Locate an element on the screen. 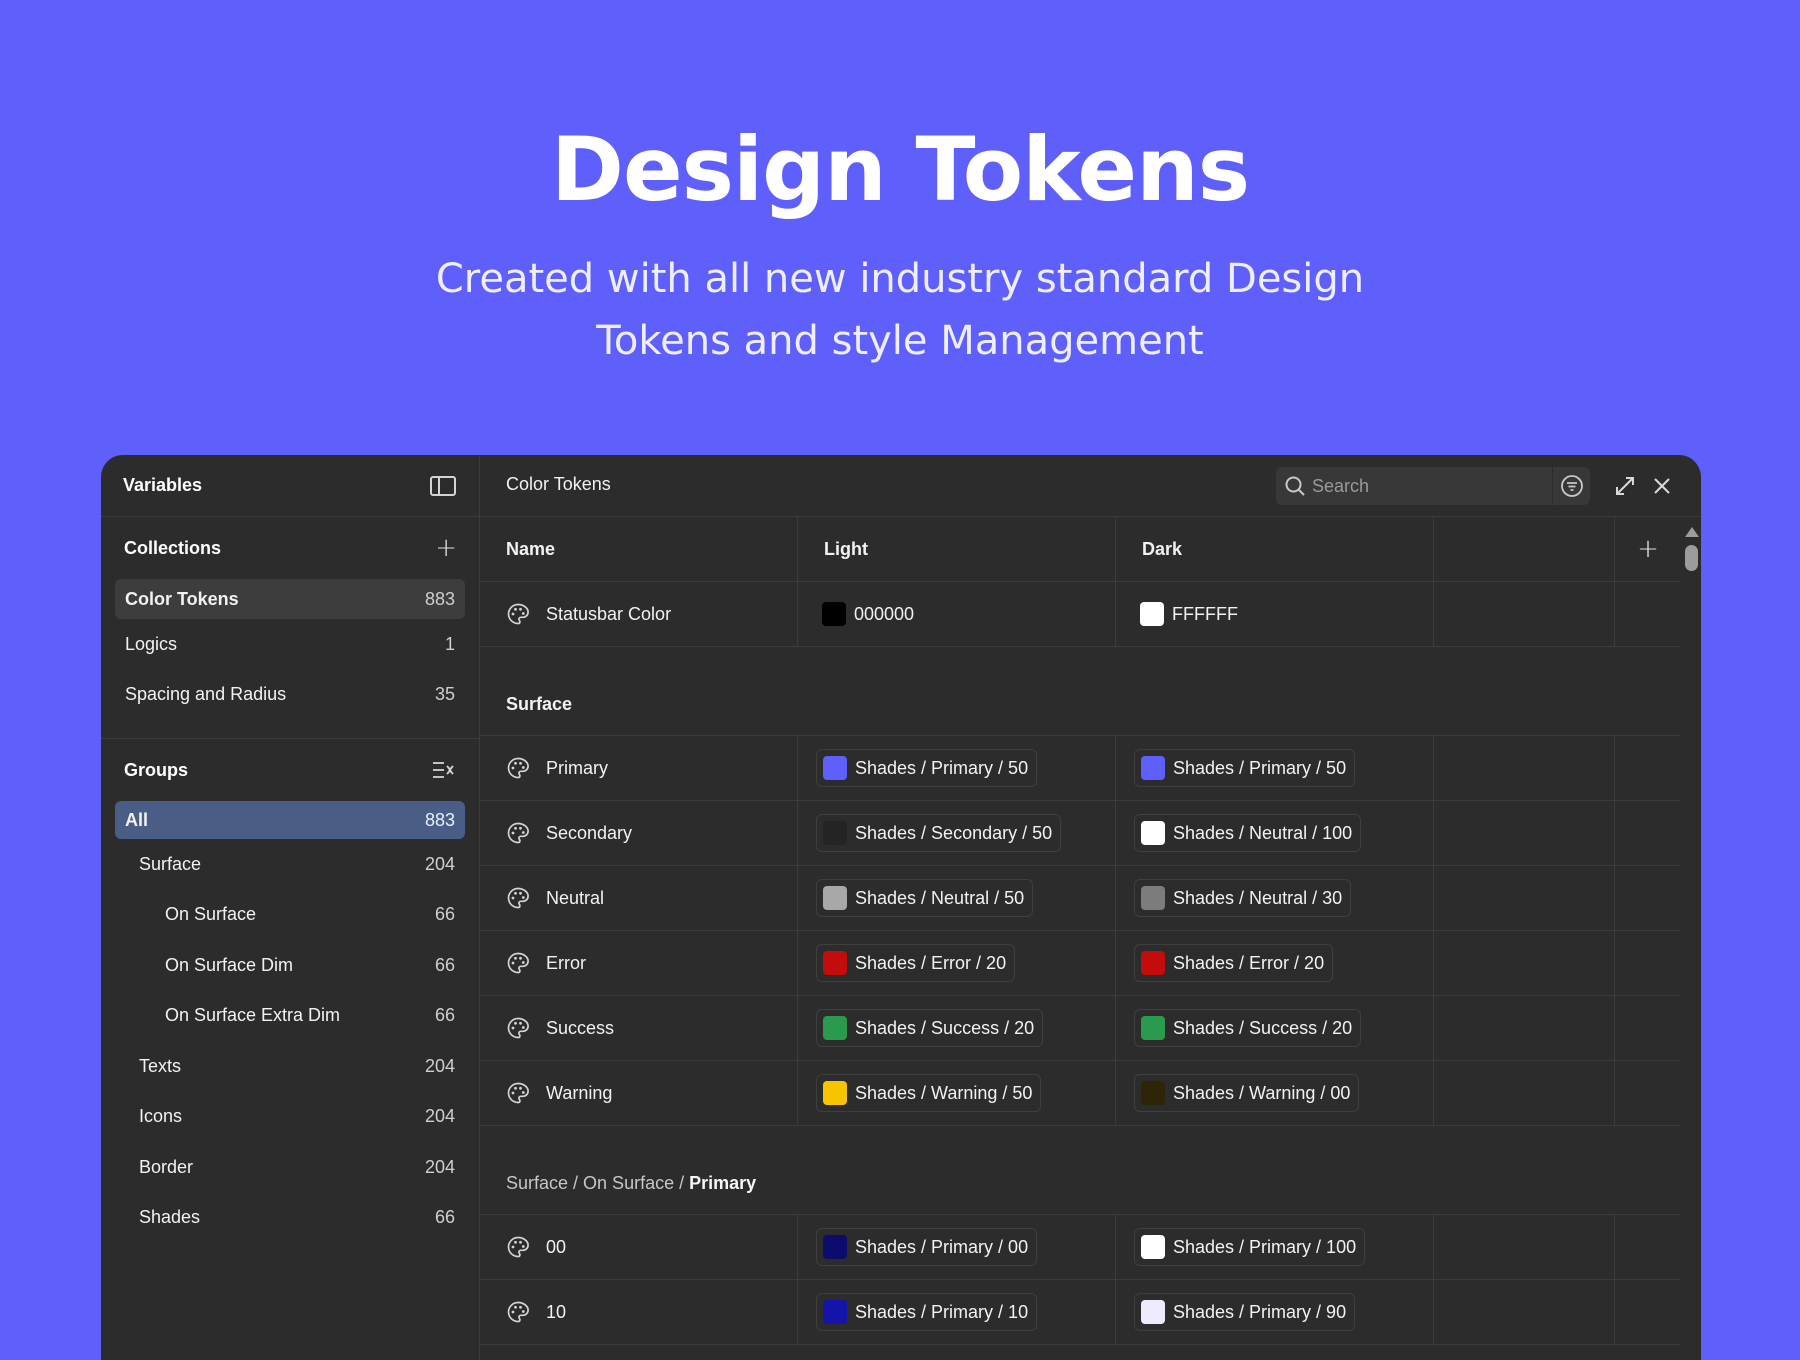 Image resolution: width=1800 pixels, height=1360 pixels. light-value-cell: Shades / Primary / 10 is located at coordinates (957, 1312).